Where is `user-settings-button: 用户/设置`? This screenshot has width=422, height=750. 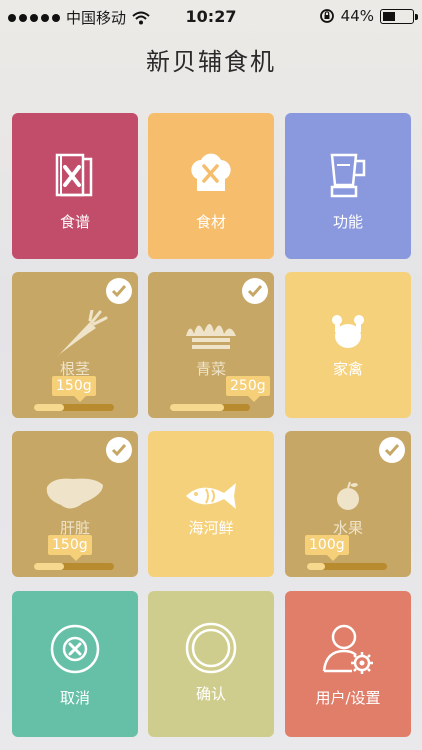 user-settings-button: 用户/设置 is located at coordinates (348, 664).